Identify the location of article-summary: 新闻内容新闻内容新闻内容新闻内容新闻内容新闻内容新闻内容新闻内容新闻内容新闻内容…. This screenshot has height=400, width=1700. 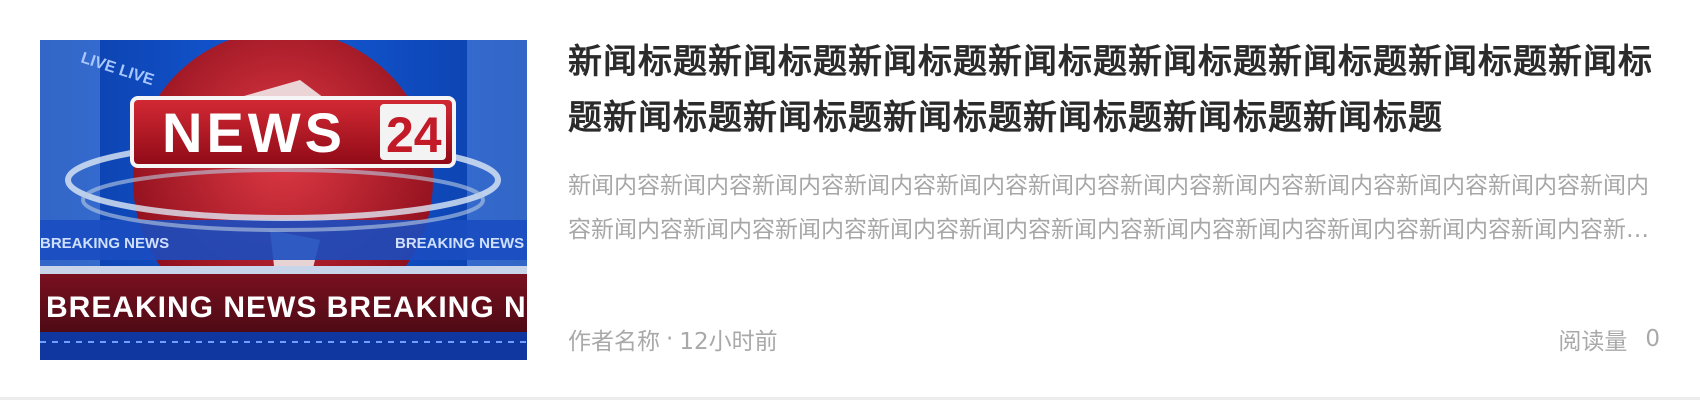
(1108, 208).